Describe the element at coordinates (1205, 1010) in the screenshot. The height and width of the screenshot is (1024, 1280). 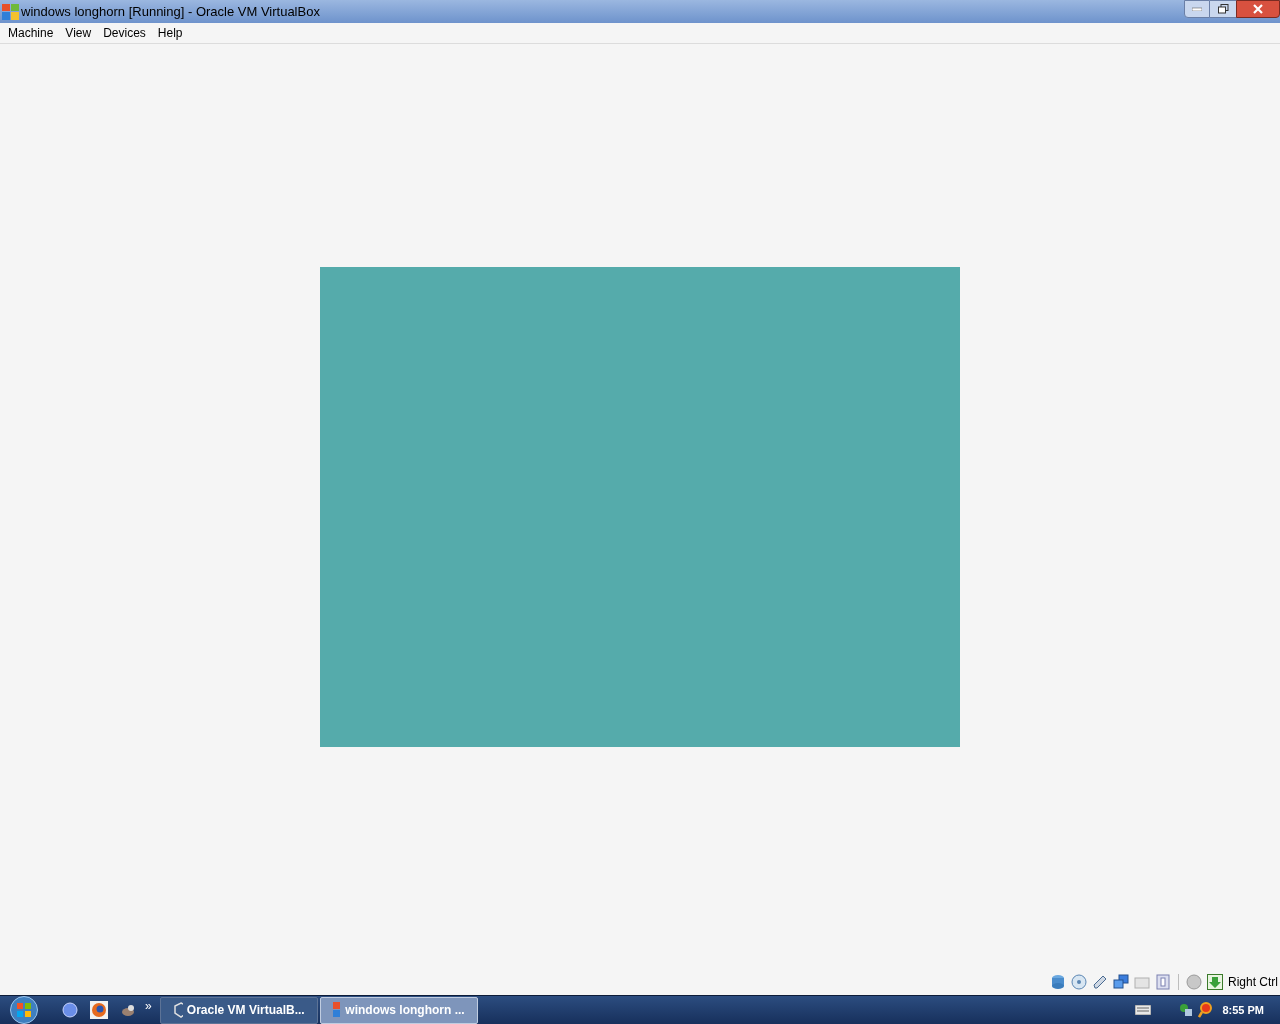
I see `magnifier-icon` at that location.